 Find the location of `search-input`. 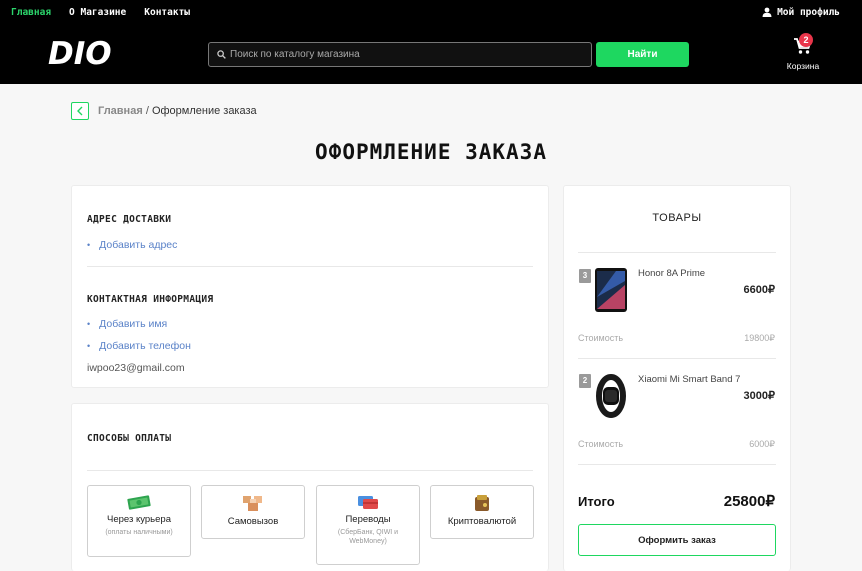

search-input is located at coordinates (400, 54).